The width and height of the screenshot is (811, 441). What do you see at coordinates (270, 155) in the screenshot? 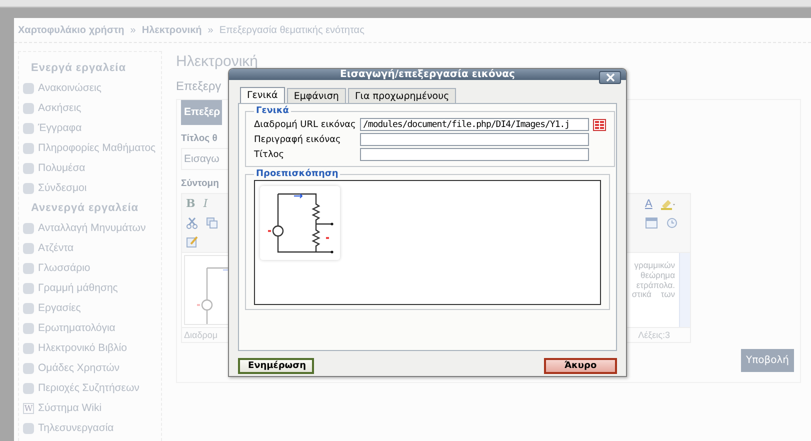
I see `field-label: Τίτλος` at bounding box center [270, 155].